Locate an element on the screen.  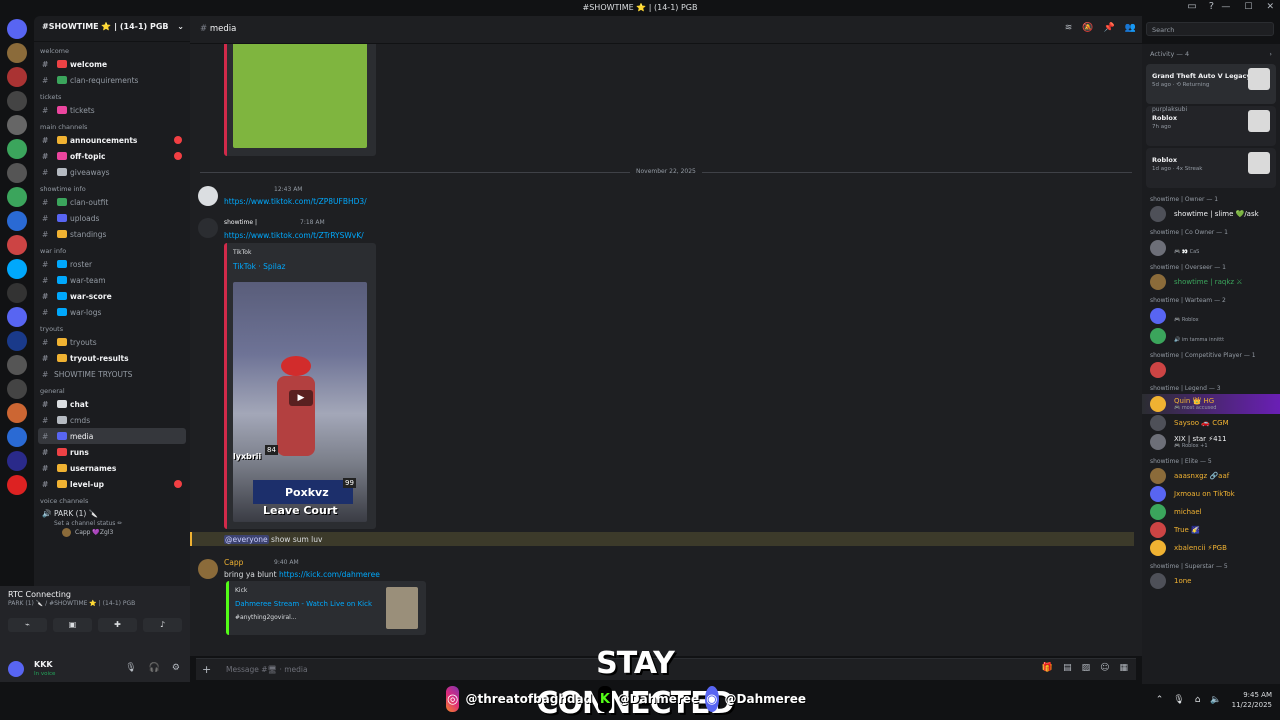
channel-item: # roster is located at coordinates (112, 264).